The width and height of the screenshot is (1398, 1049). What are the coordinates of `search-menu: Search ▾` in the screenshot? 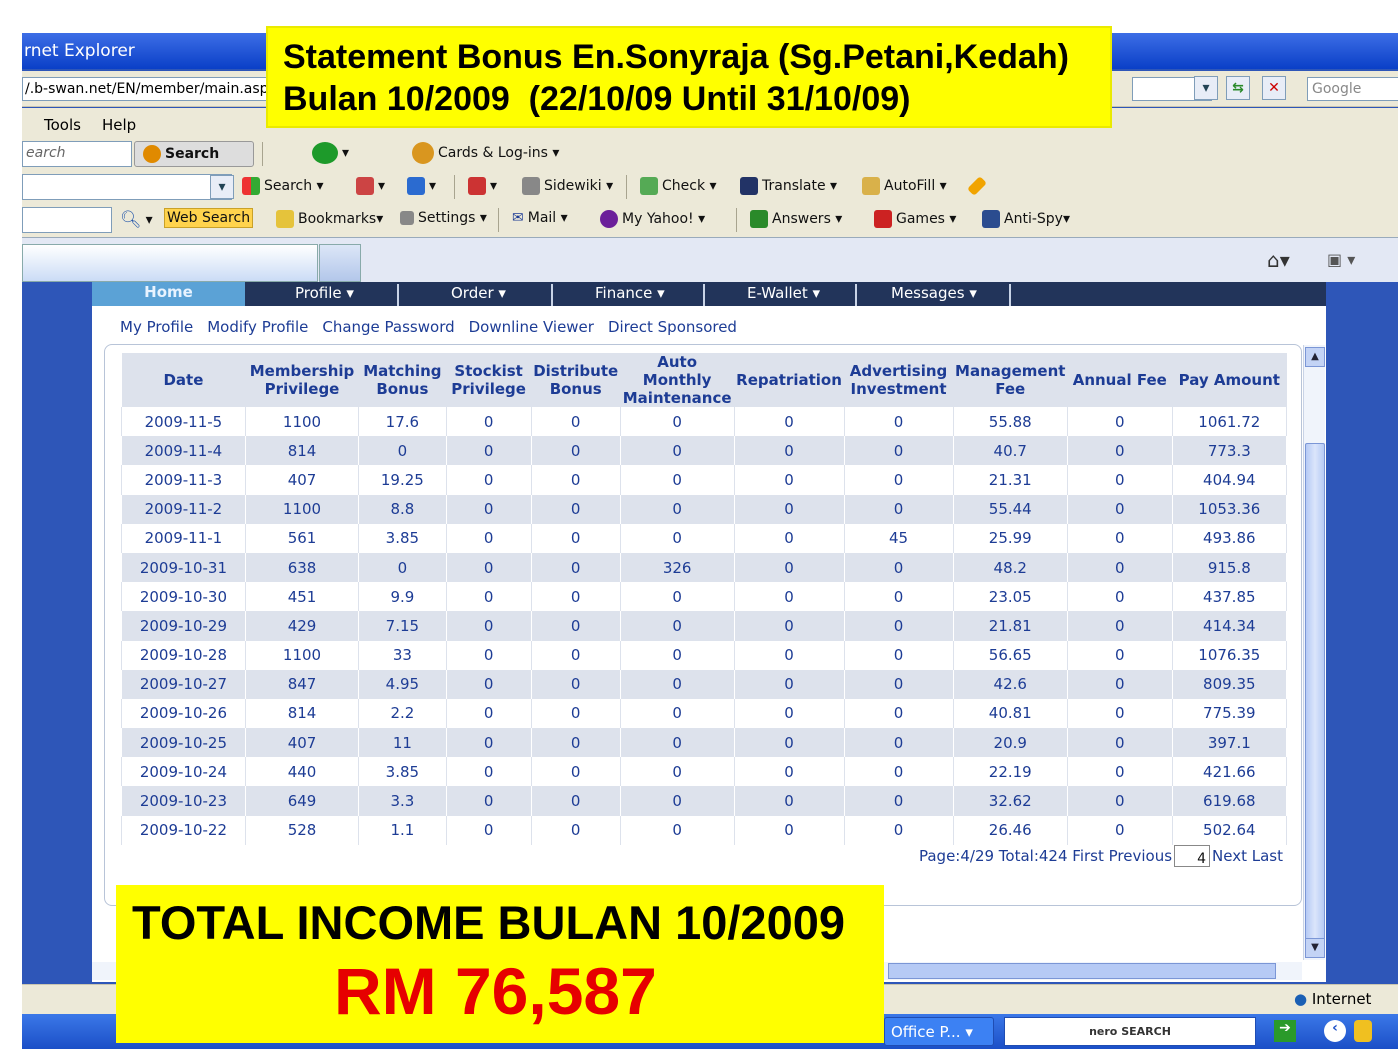 It's located at (283, 186).